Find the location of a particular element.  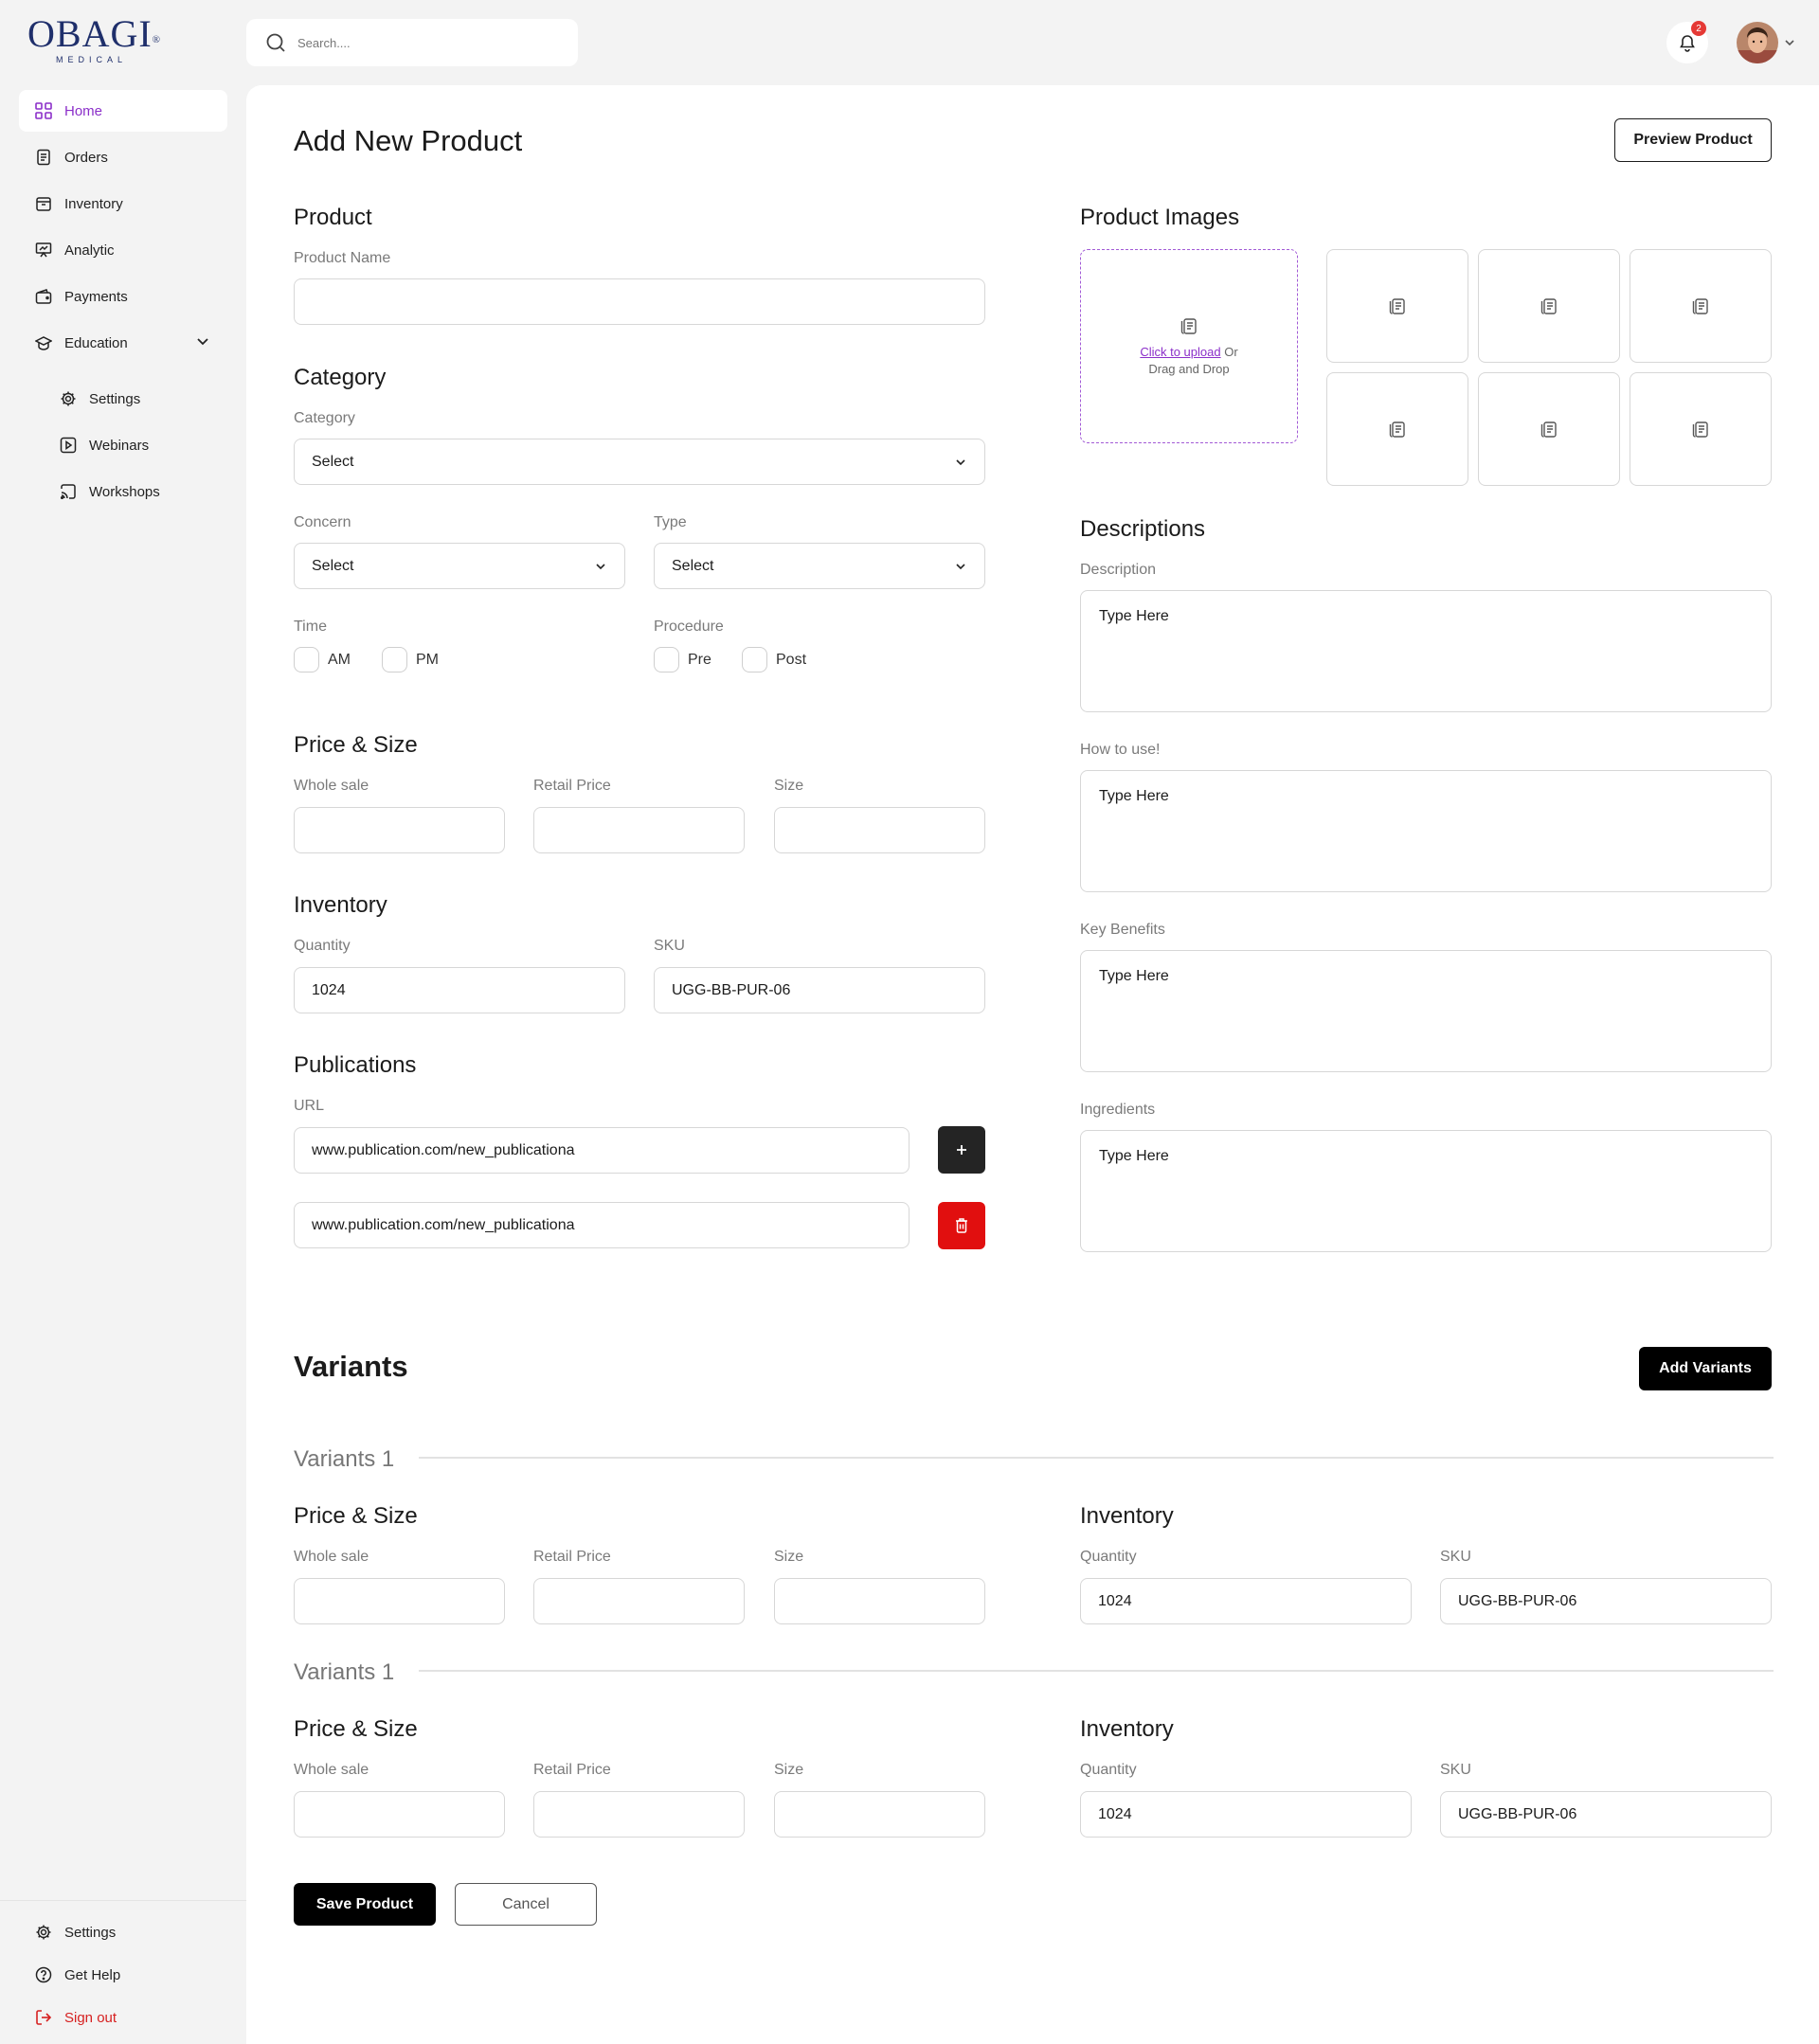

avatar is located at coordinates (1757, 42).